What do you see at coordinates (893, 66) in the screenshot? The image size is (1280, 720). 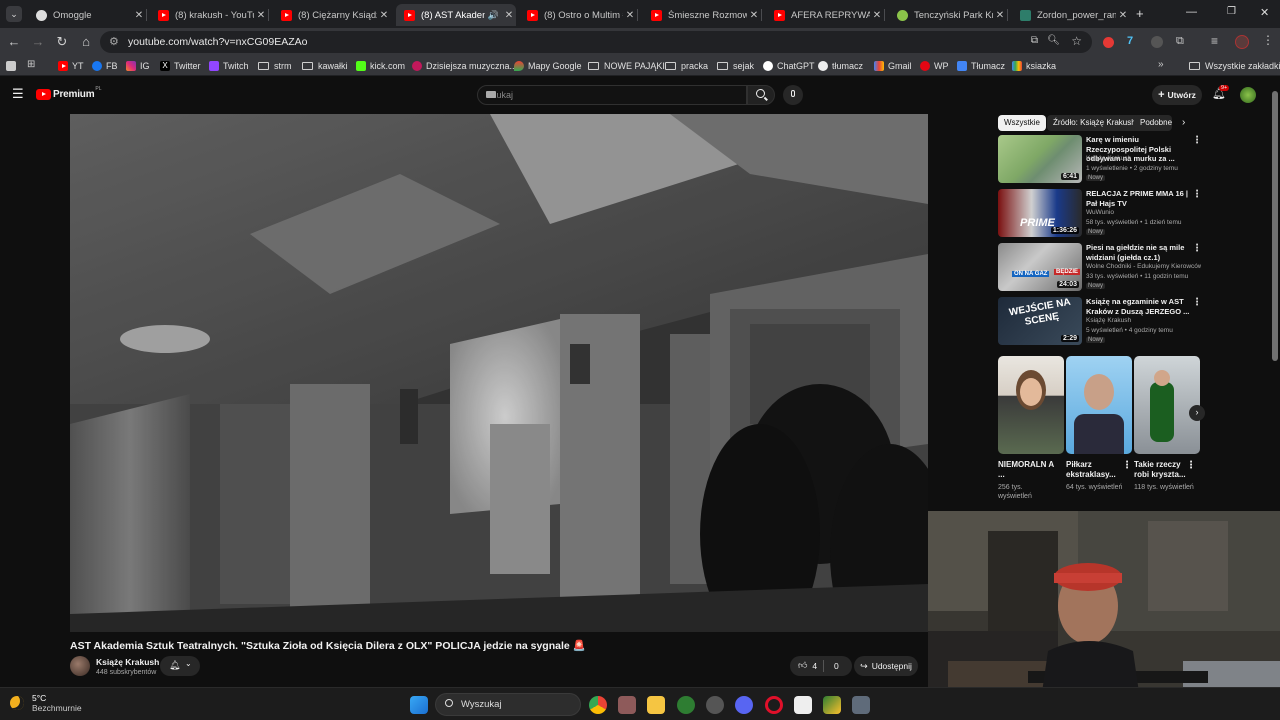 I see `bookmark-gmail: Gmail` at bounding box center [893, 66].